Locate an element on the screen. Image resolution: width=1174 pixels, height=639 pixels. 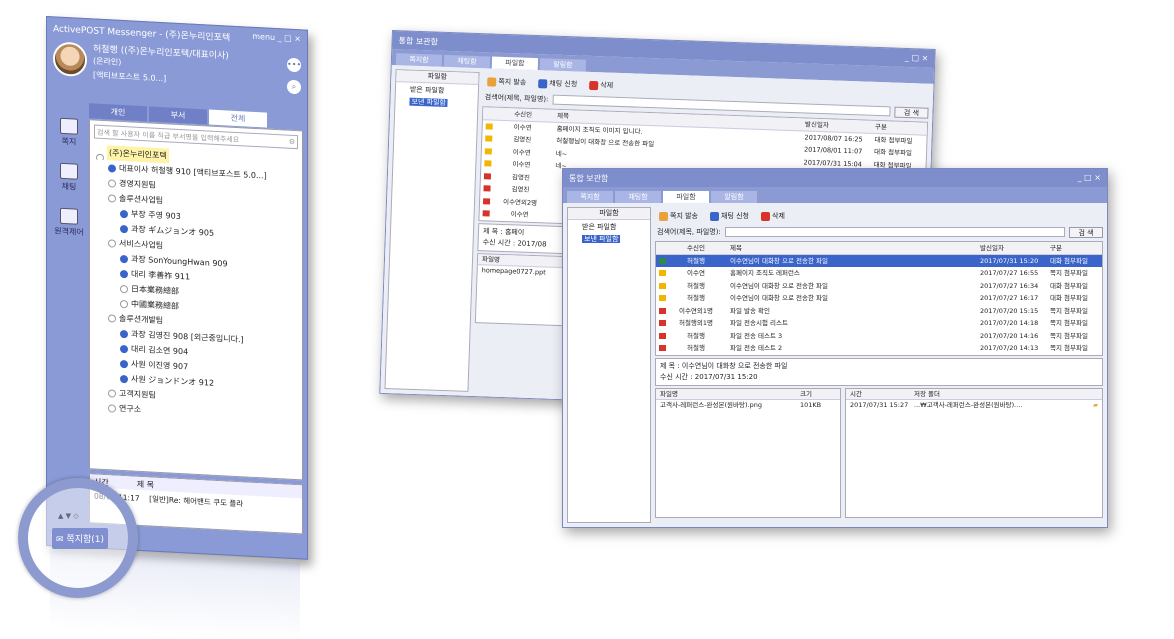
magnified-note-status: ✉ 쪽지함(1) is located at coordinates (80, 538).